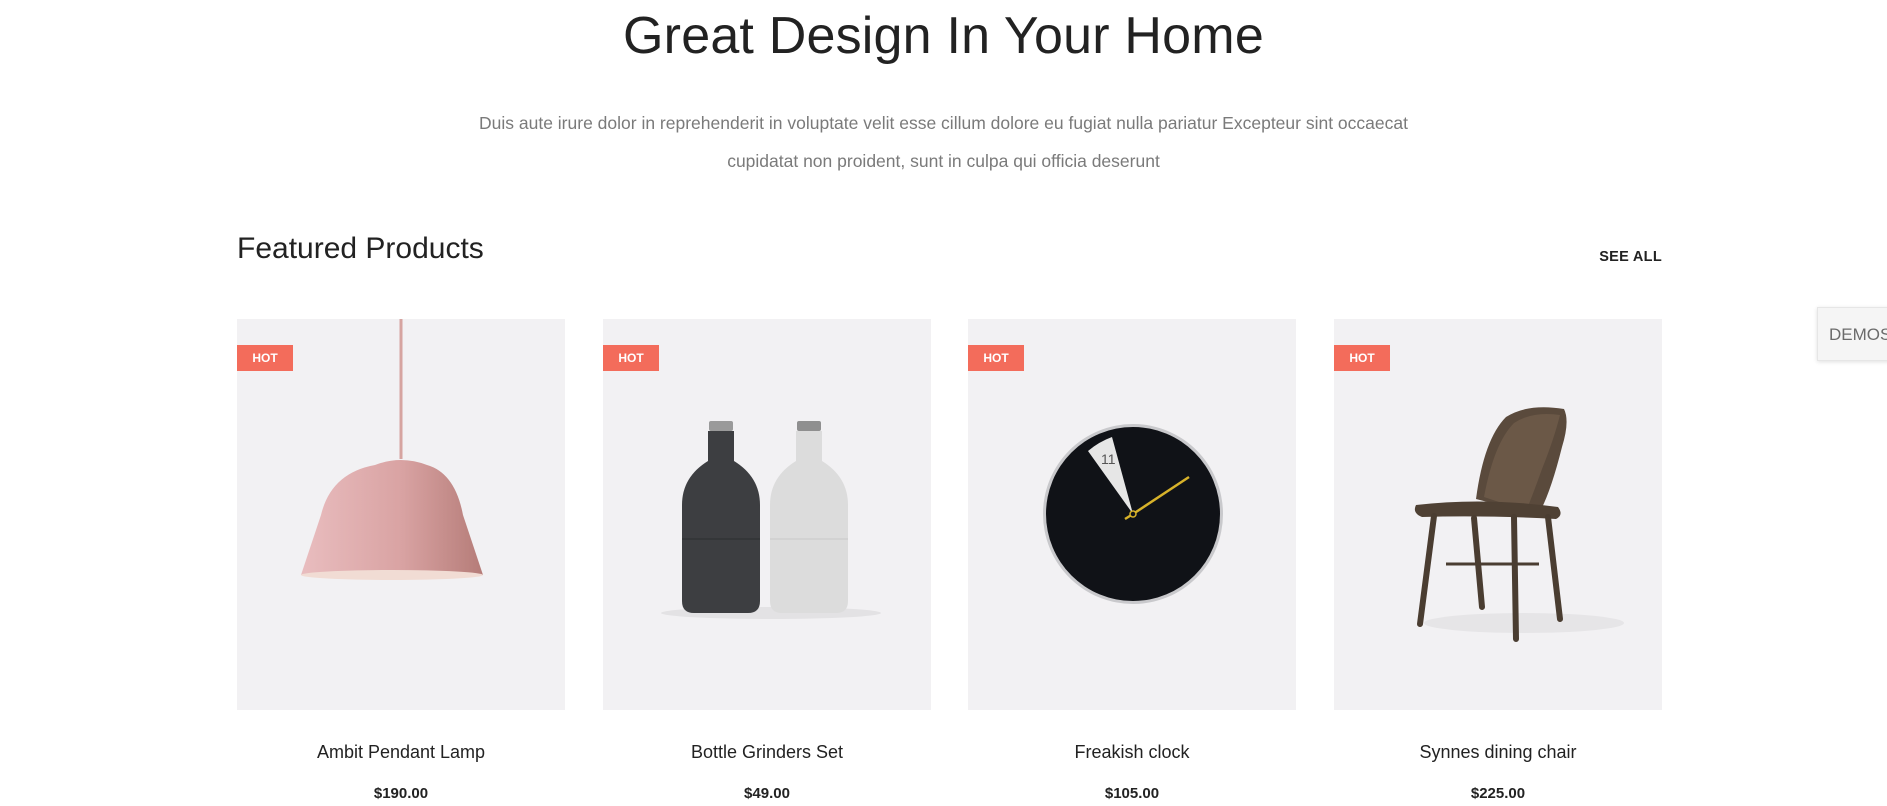 This screenshot has height=806, width=1887. What do you see at coordinates (392, 449) in the screenshot?
I see `pendant-lamp-image` at bounding box center [392, 449].